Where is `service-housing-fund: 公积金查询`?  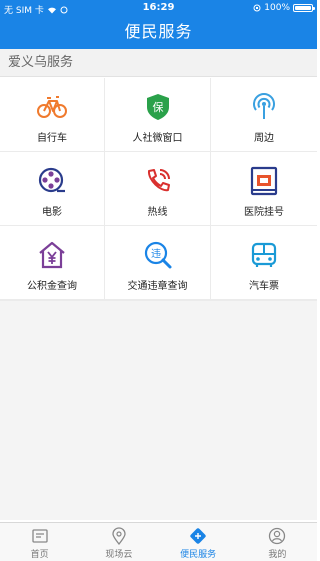 service-housing-fund: 公积金查询 is located at coordinates (52, 263).